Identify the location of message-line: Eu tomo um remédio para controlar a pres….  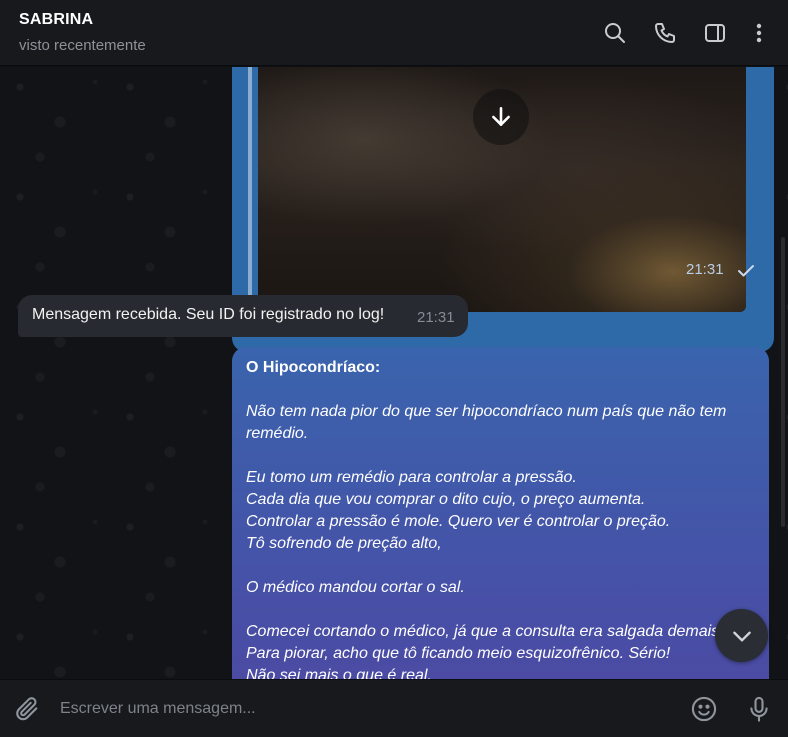
(411, 477).